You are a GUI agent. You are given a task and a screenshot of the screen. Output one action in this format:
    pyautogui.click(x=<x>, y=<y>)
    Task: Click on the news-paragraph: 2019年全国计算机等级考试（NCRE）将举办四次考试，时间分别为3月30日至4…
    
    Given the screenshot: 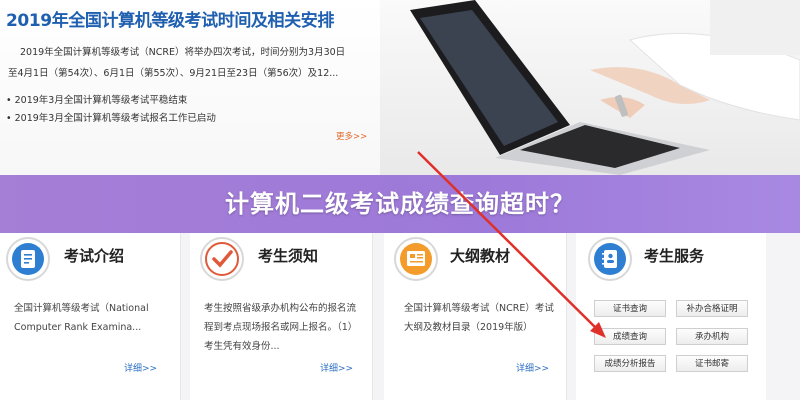 What is the action you would take?
    pyautogui.click(x=177, y=63)
    